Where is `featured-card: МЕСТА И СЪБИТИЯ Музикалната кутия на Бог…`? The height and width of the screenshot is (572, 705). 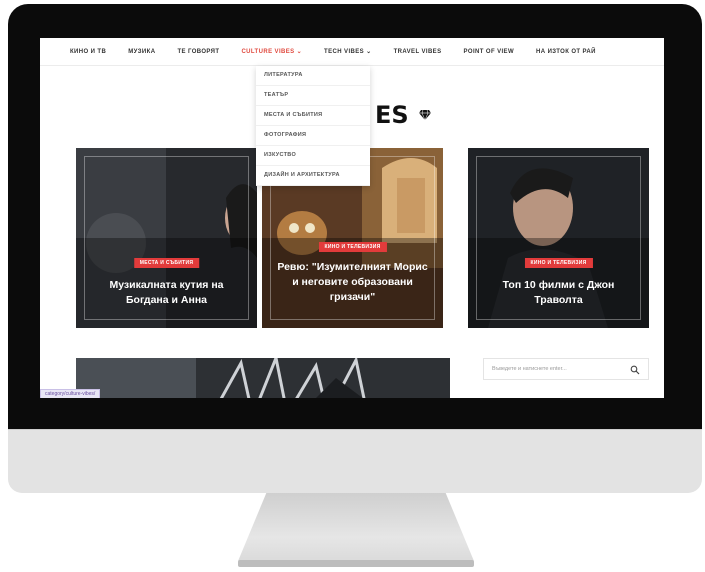
featured-card: МЕСТА И СЪБИТИЯ Музикалната кутия на Бог… is located at coordinates (166, 238).